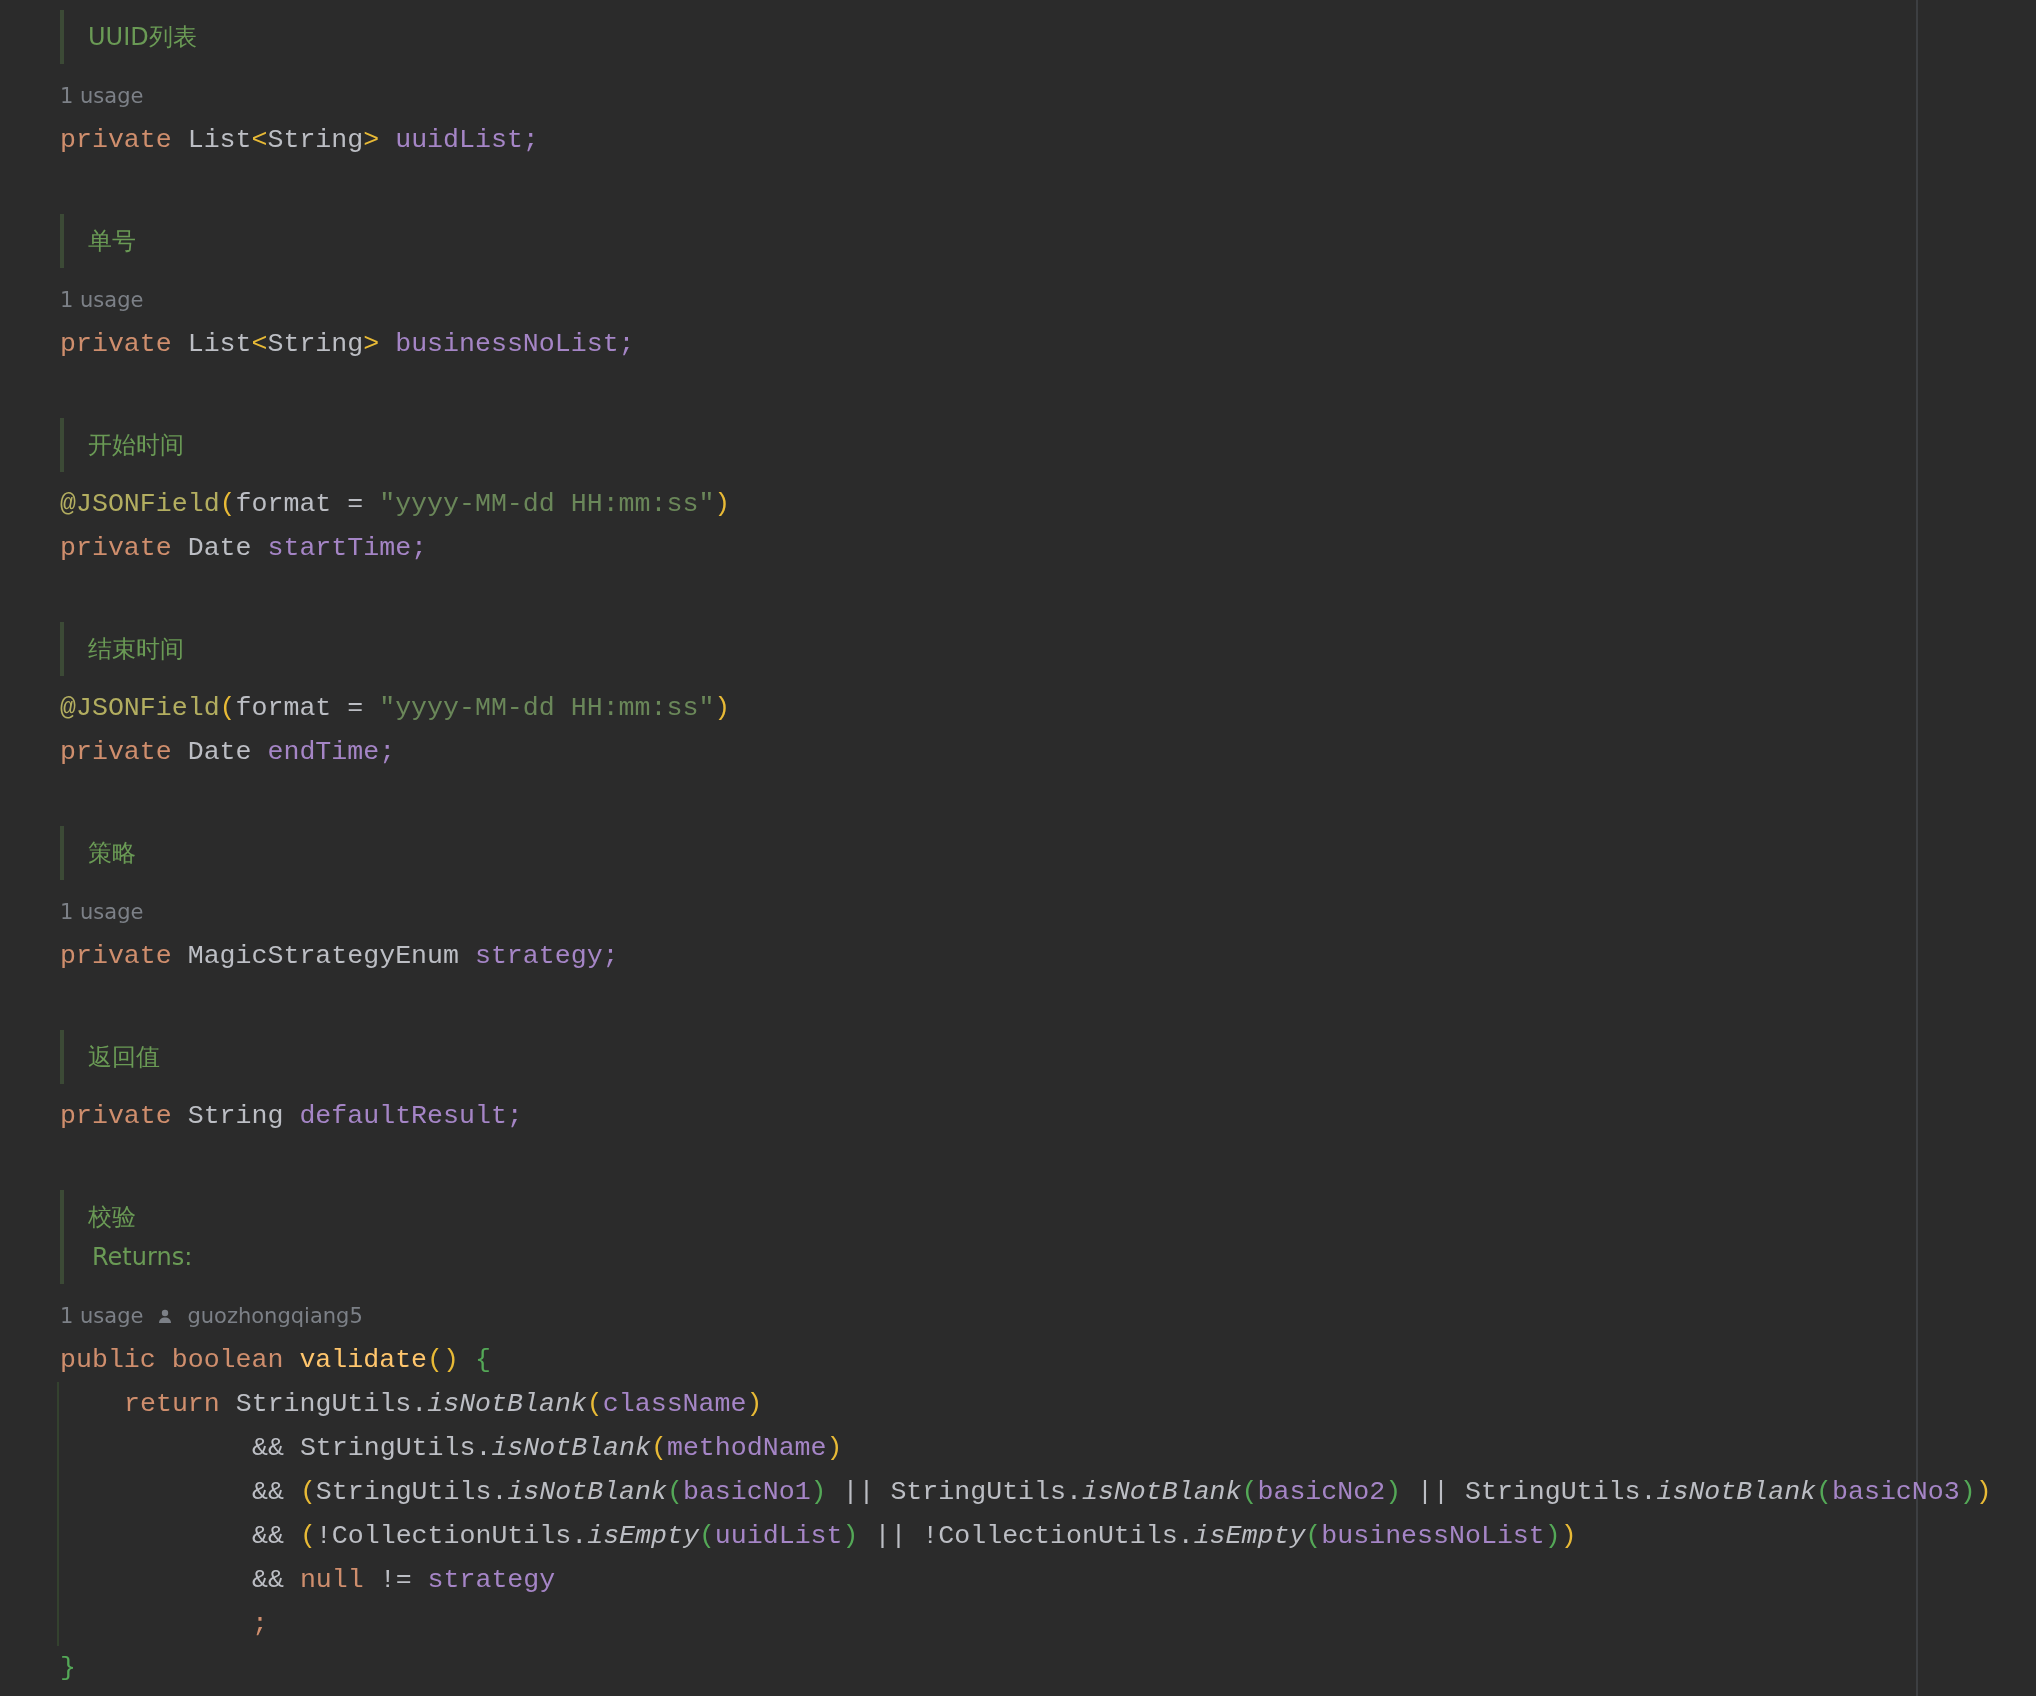 This screenshot has height=1696, width=2036. What do you see at coordinates (112, 1217) in the screenshot?
I see `comment-text: 校验` at bounding box center [112, 1217].